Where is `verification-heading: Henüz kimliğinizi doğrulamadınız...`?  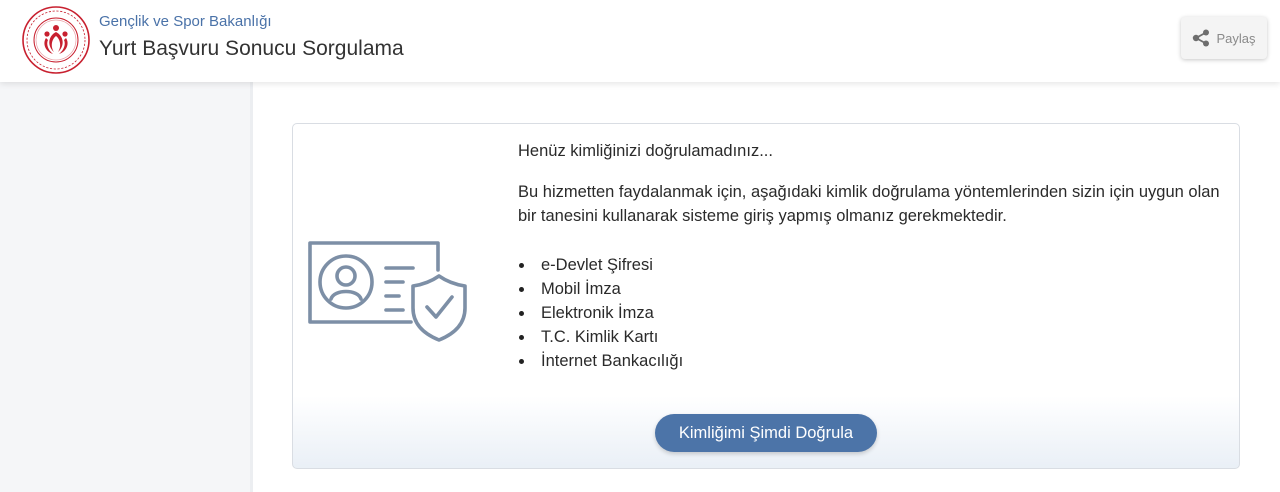
verification-heading: Henüz kimliğinizi doğrulamadınız... is located at coordinates (645, 151).